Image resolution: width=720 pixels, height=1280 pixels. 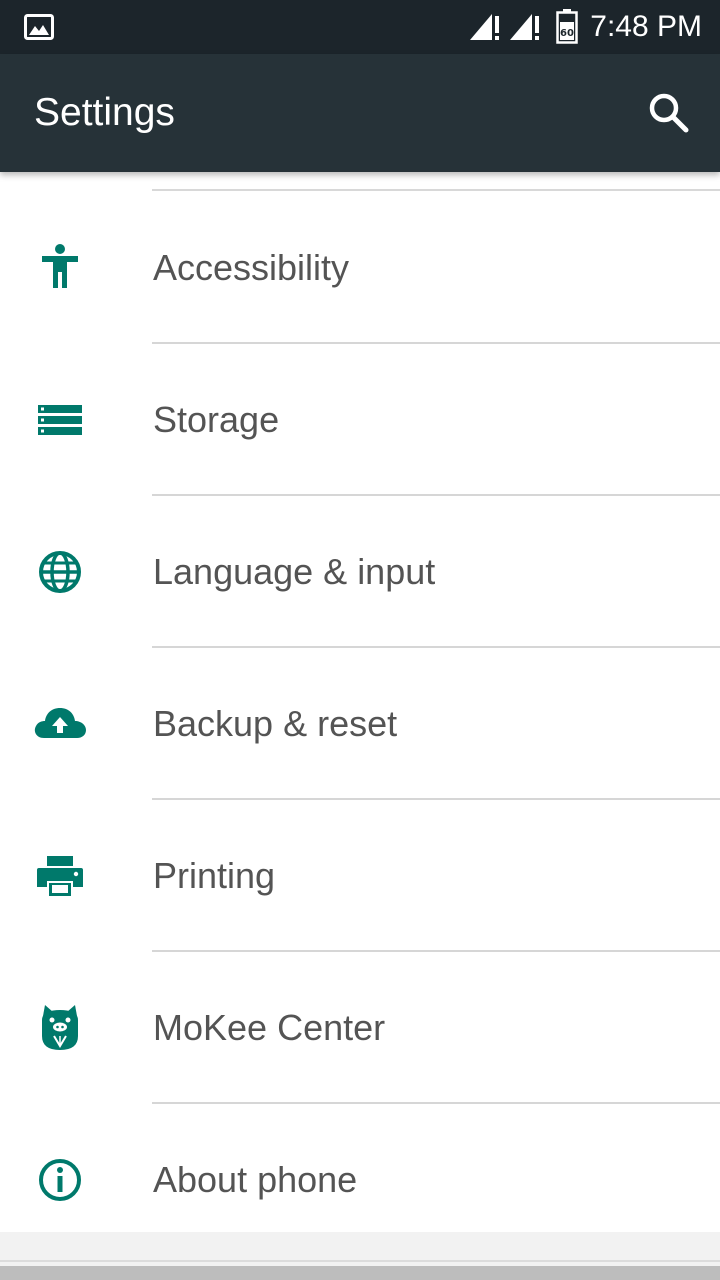 What do you see at coordinates (668, 112) in the screenshot?
I see `search-icon` at bounding box center [668, 112].